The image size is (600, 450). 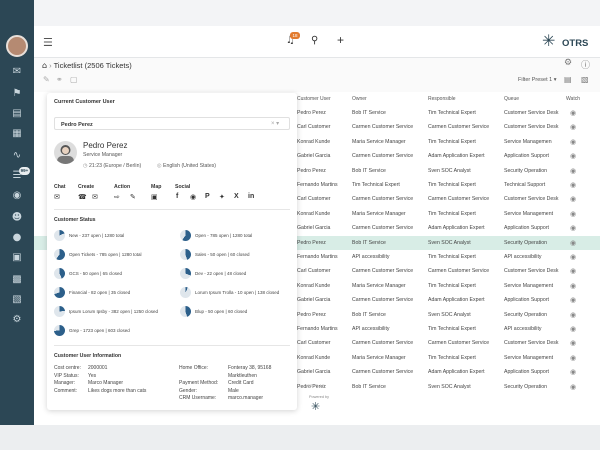 What do you see at coordinates (359, 99) in the screenshot?
I see `header-owner: Owner` at bounding box center [359, 99].